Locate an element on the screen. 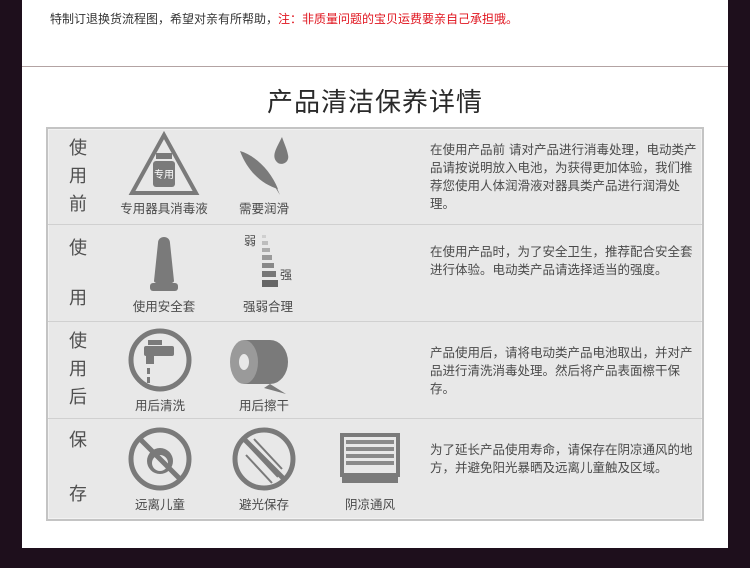 The height and width of the screenshot is (568, 750). tissue-roll-icon is located at coordinates (259, 367).